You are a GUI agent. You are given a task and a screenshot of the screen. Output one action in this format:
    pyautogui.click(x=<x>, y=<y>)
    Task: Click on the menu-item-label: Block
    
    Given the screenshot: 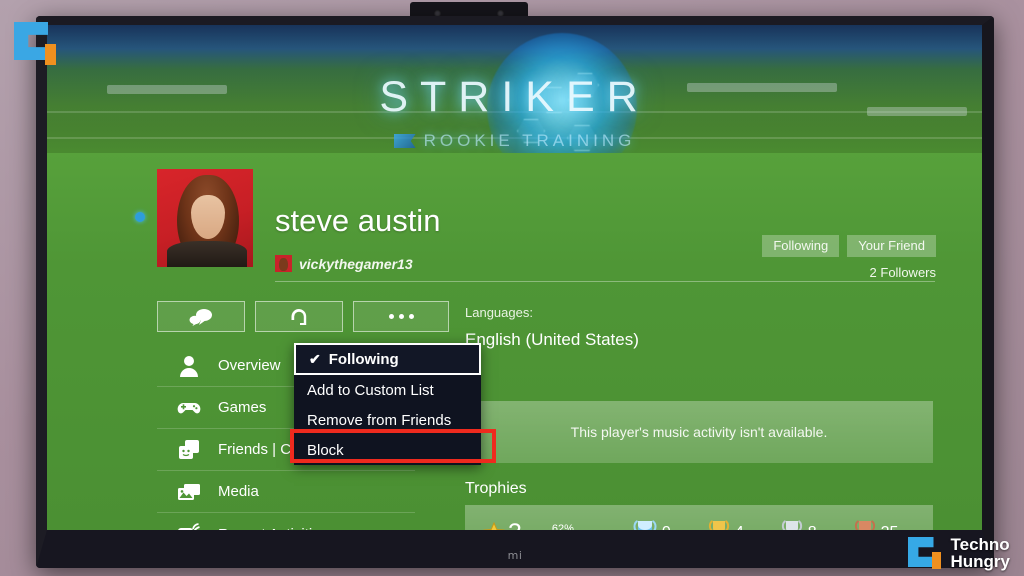 What is the action you would take?
    pyautogui.click(x=325, y=450)
    